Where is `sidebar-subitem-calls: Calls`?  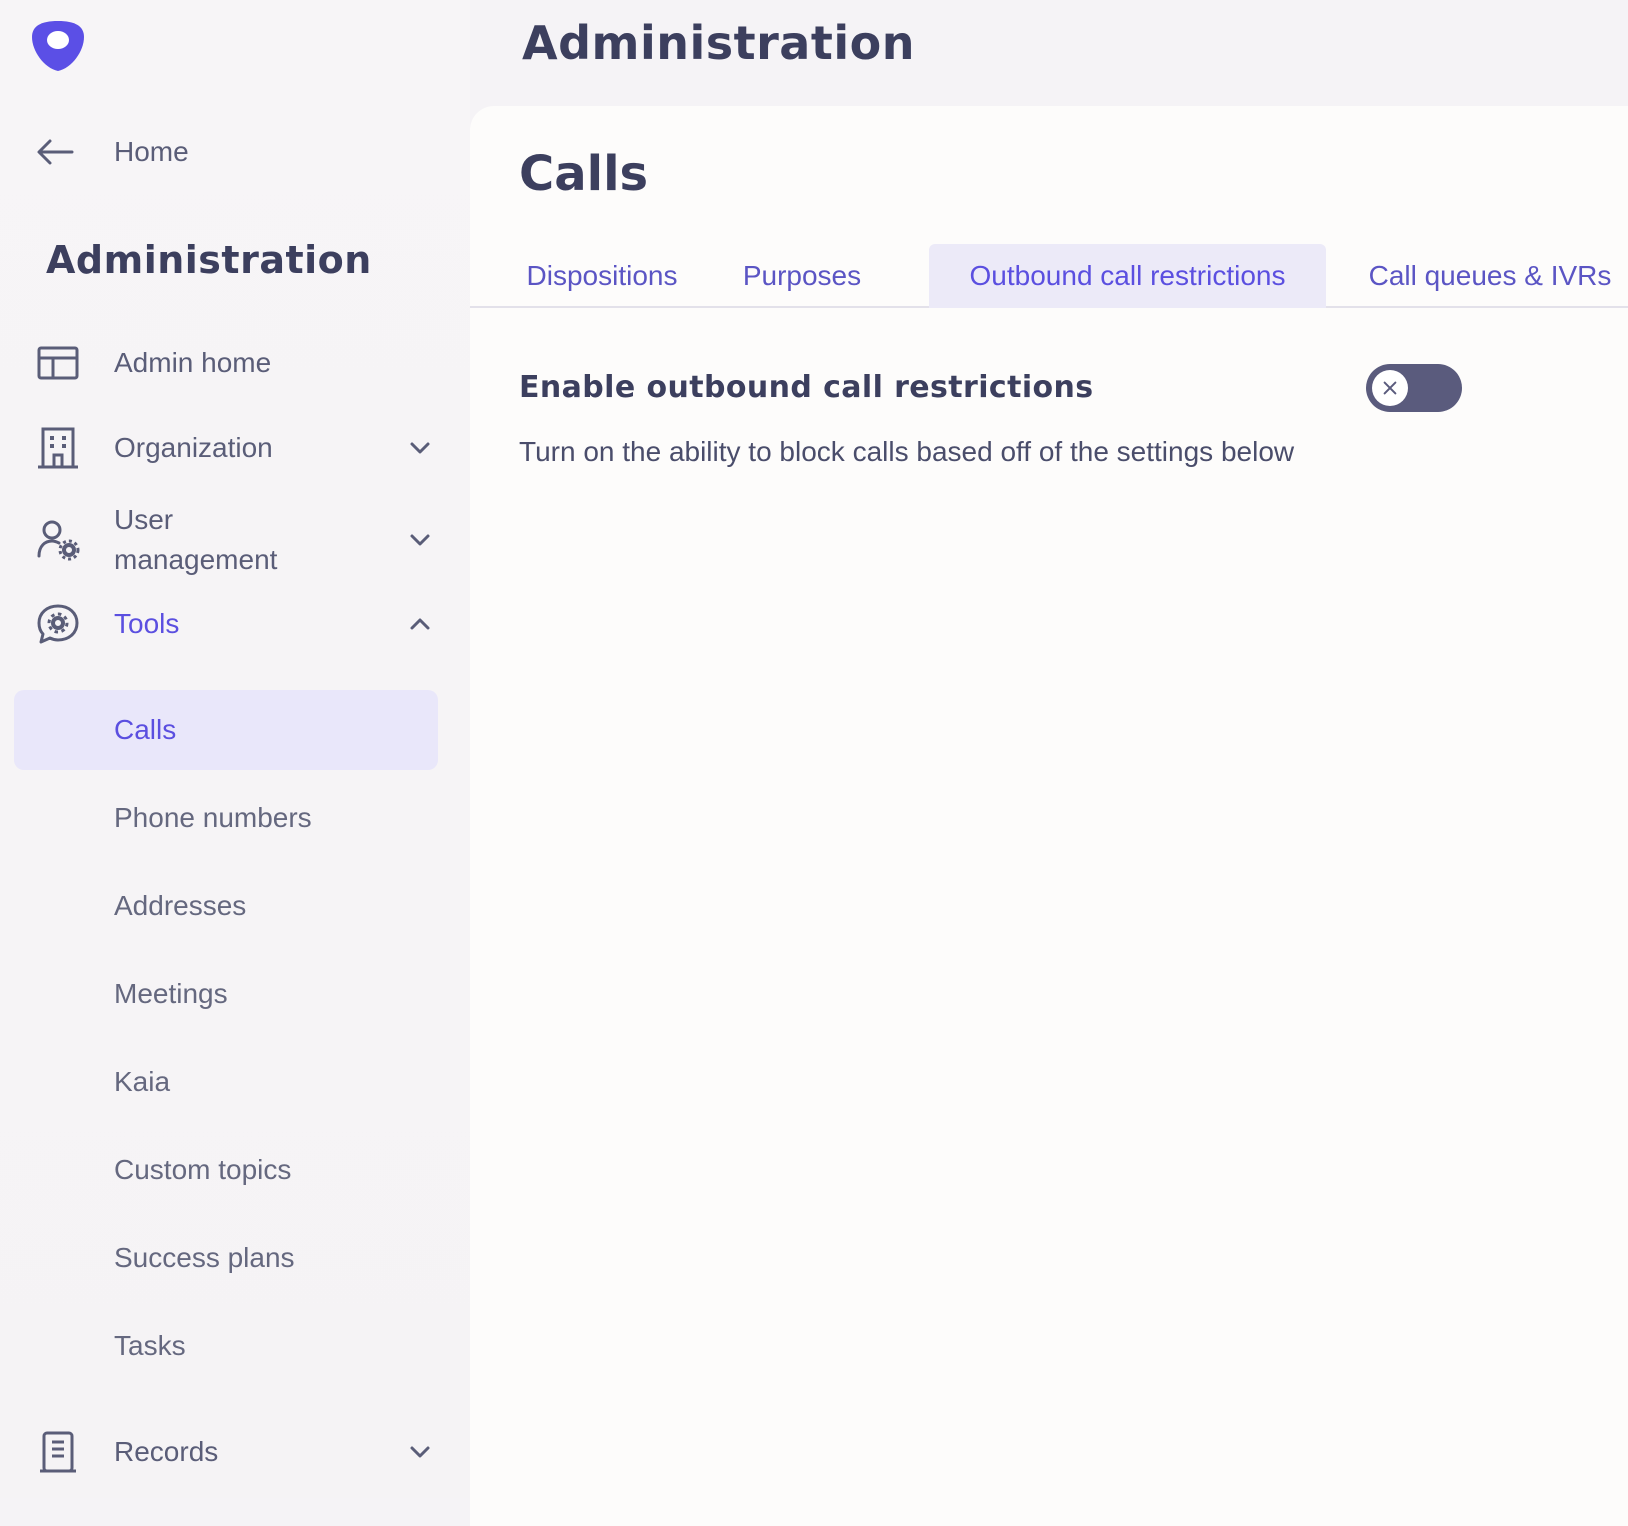 sidebar-subitem-calls: Calls is located at coordinates (226, 730).